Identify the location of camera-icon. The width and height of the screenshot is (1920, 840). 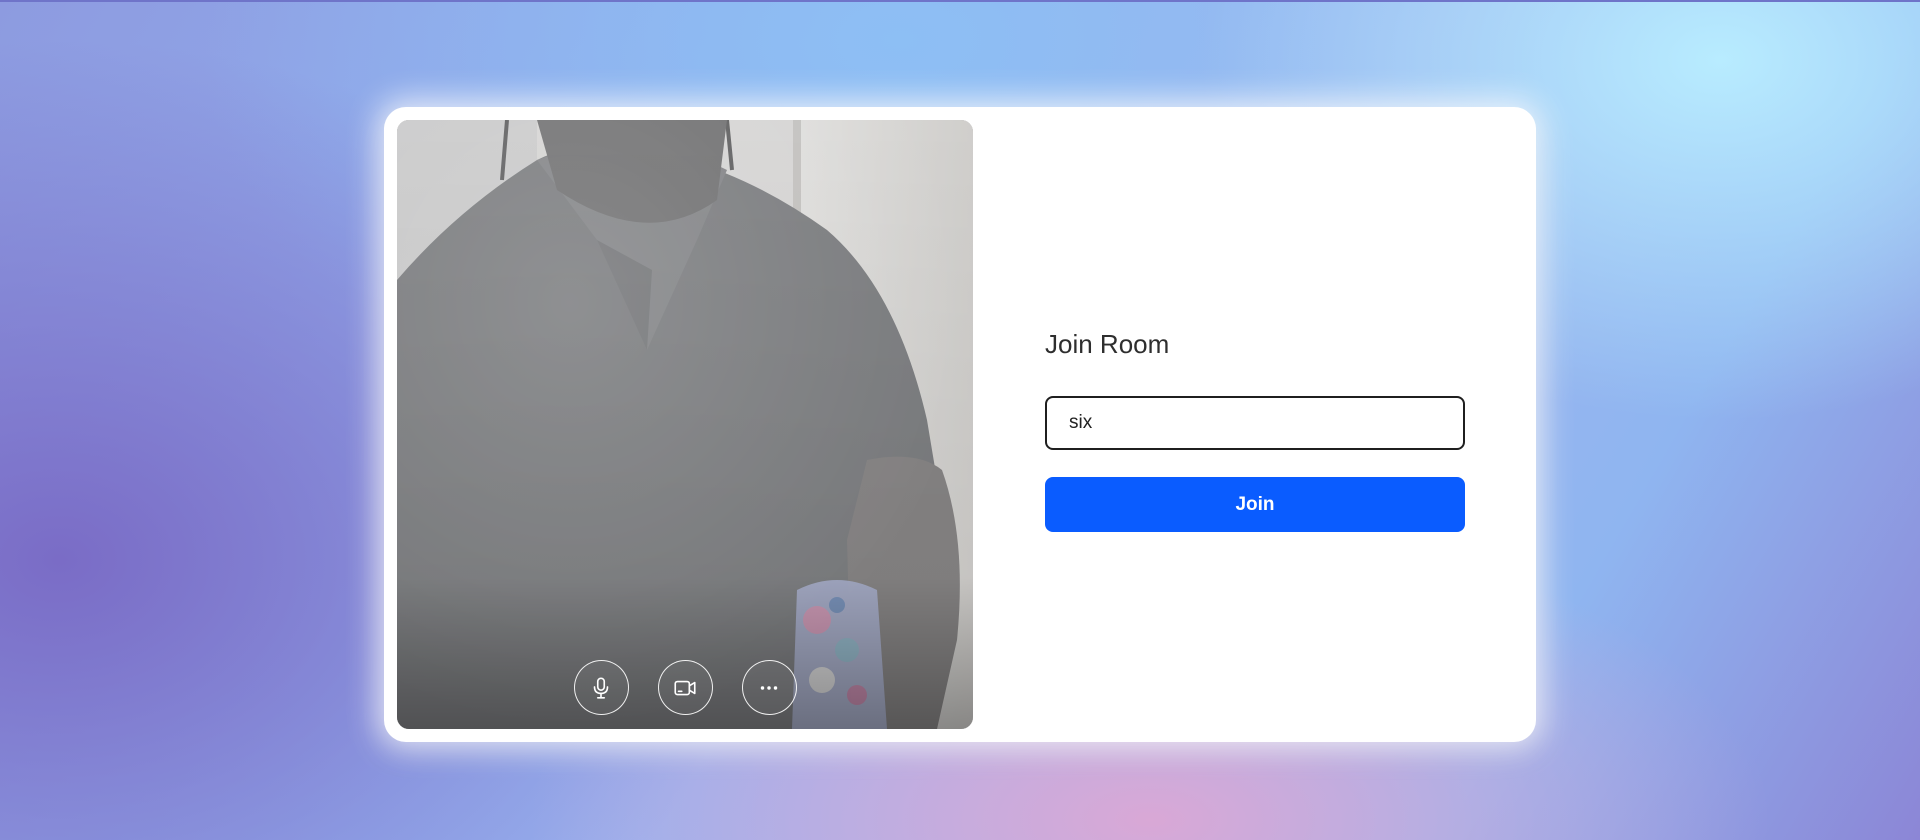
(685, 687).